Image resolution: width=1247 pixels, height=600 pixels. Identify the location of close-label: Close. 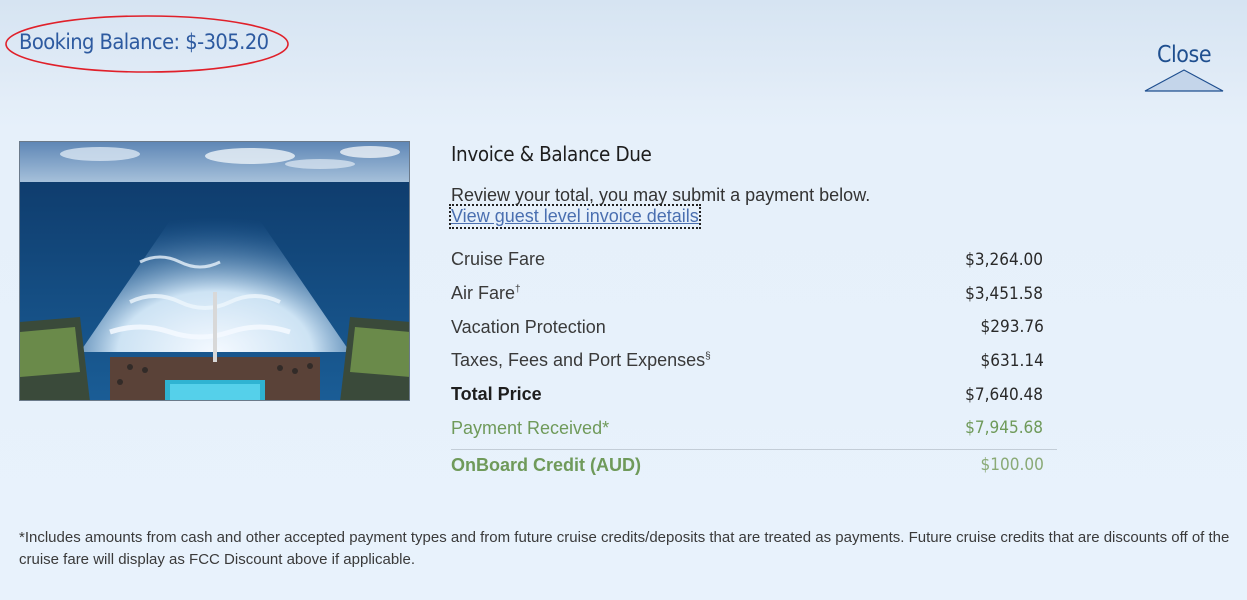
(1184, 55).